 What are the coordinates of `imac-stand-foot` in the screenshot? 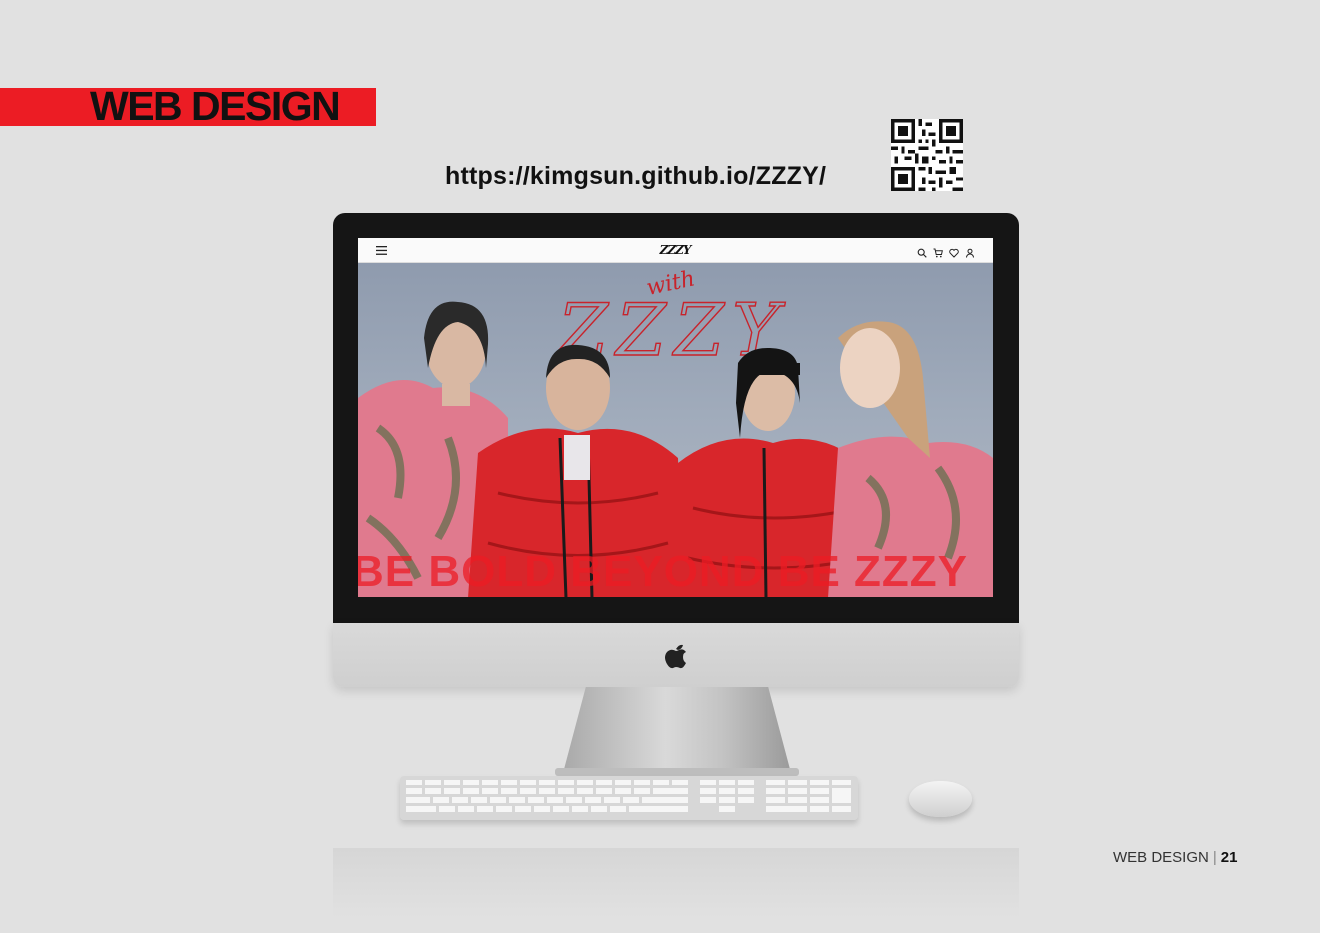 It's located at (677, 772).